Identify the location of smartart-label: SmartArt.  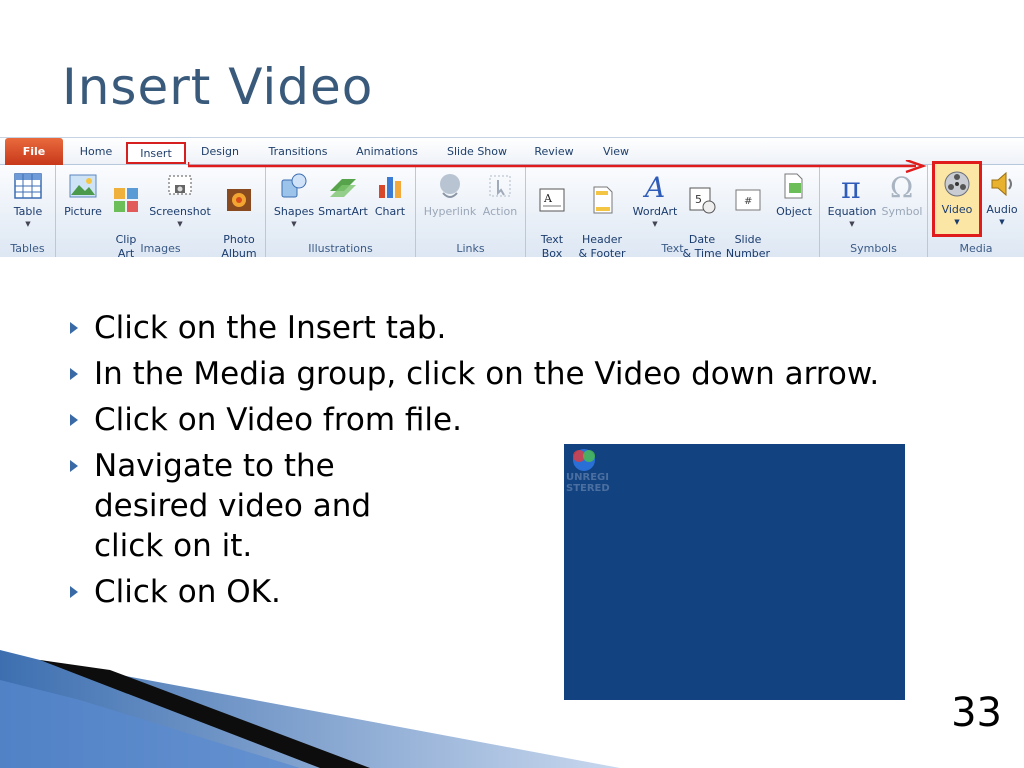
(343, 211).